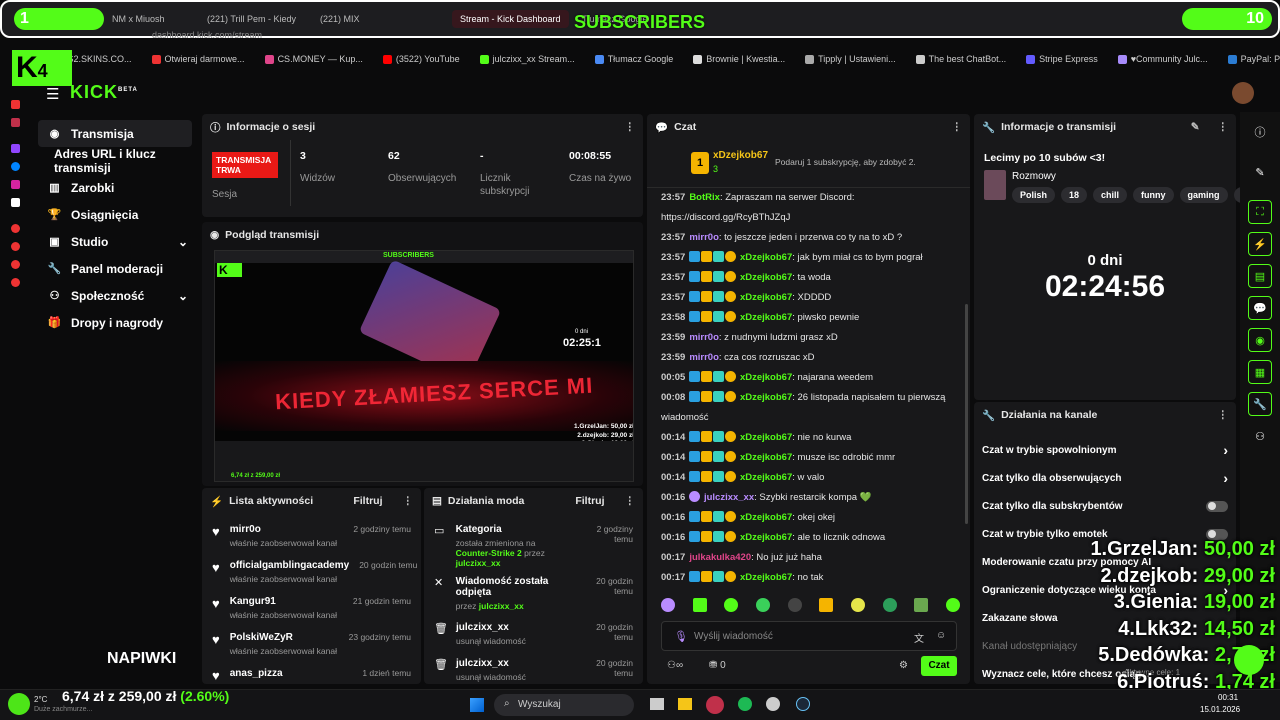  Describe the element at coordinates (805, 318) in the screenshot. I see `chat-message: 23:58 xDzejkob67: piwsko pewnie` at that location.